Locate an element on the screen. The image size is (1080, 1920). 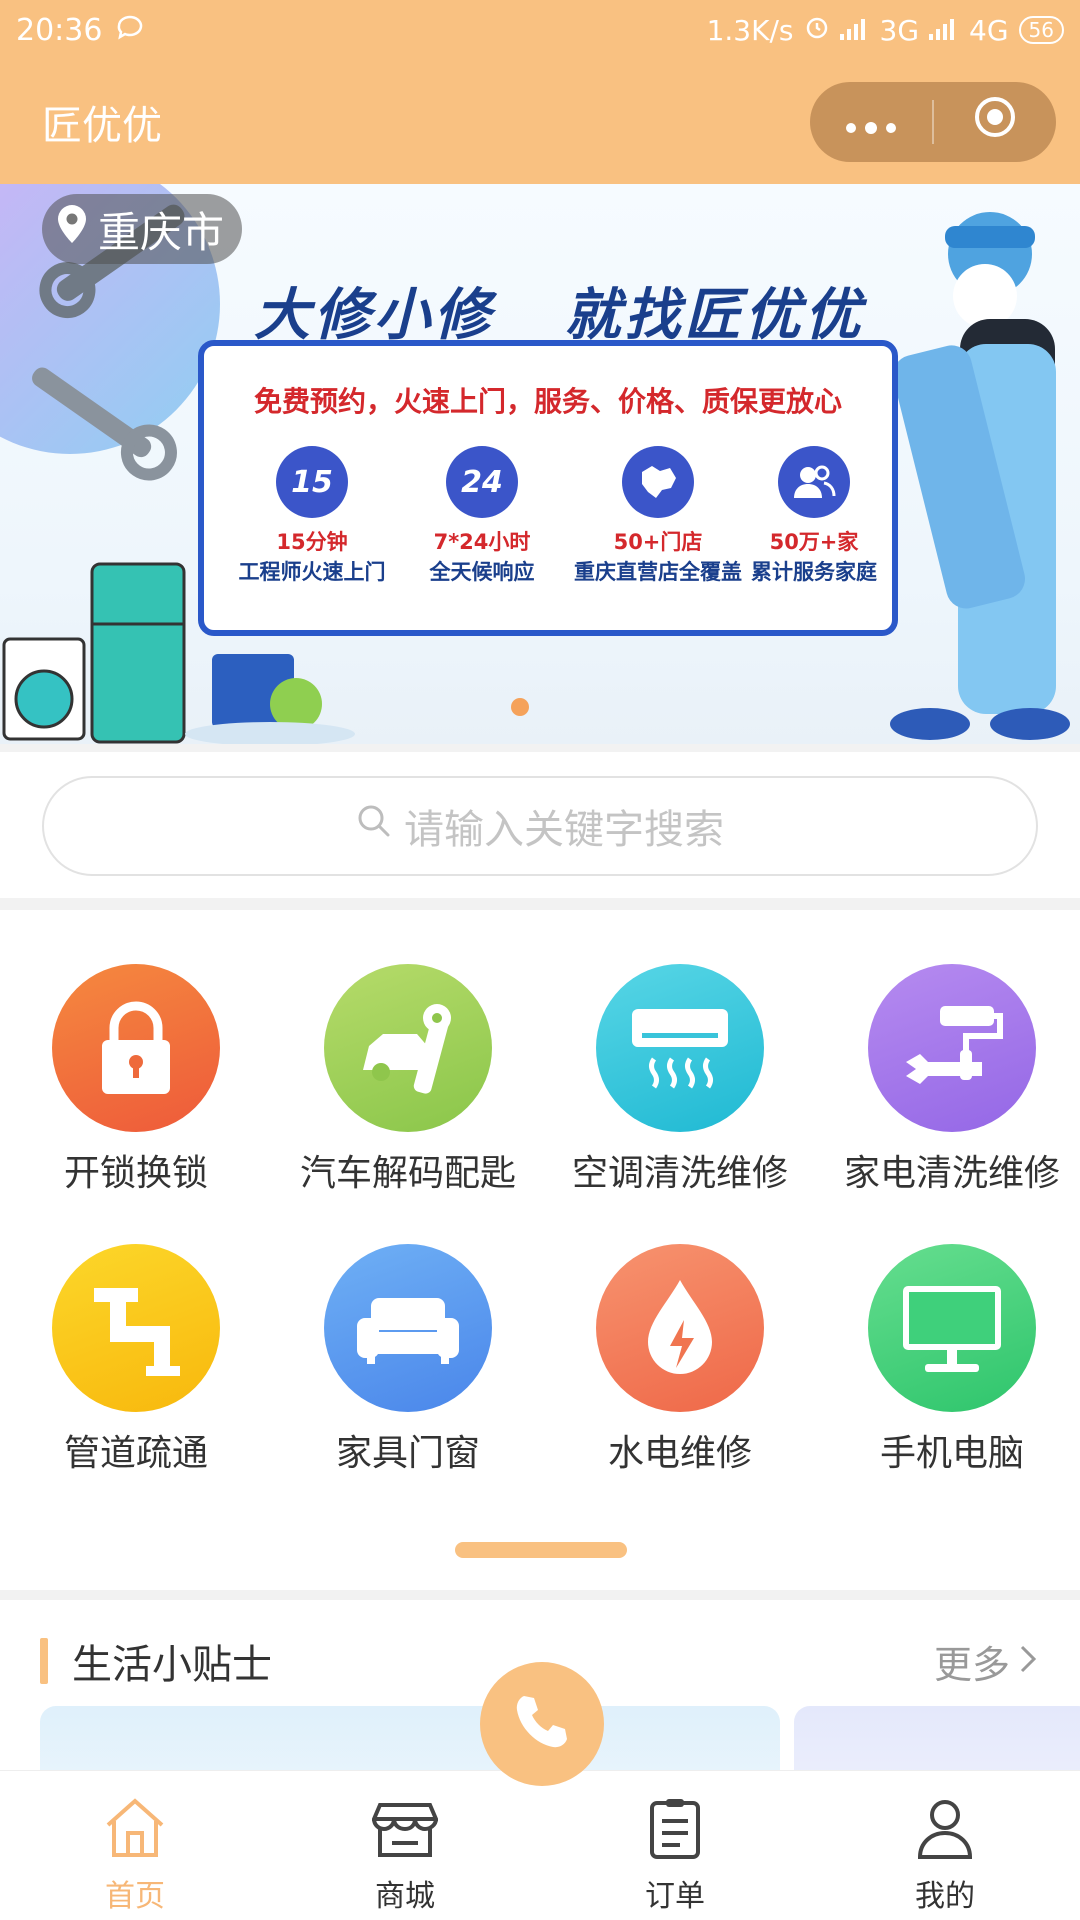
phone-icon is located at coordinates (542, 1724).